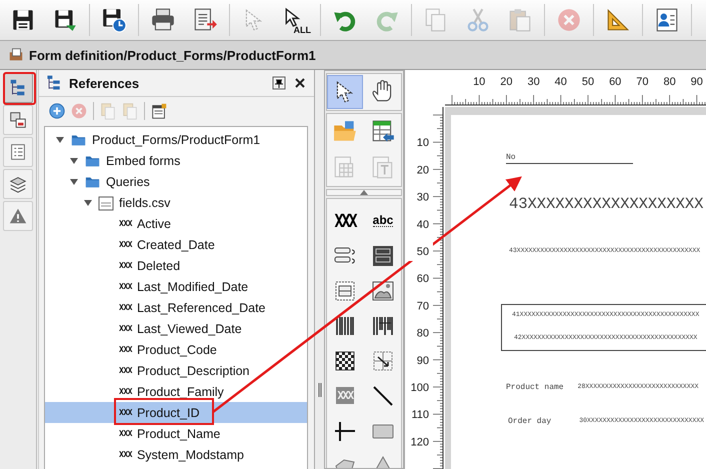 The height and width of the screenshot is (469, 706). I want to click on image-icon, so click(383, 290).